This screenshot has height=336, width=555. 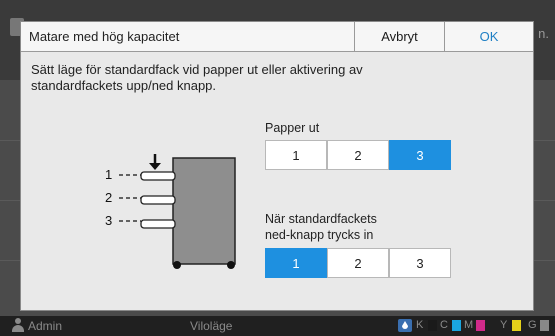 What do you see at coordinates (109, 197) in the screenshot?
I see `tray-number-2: 2` at bounding box center [109, 197].